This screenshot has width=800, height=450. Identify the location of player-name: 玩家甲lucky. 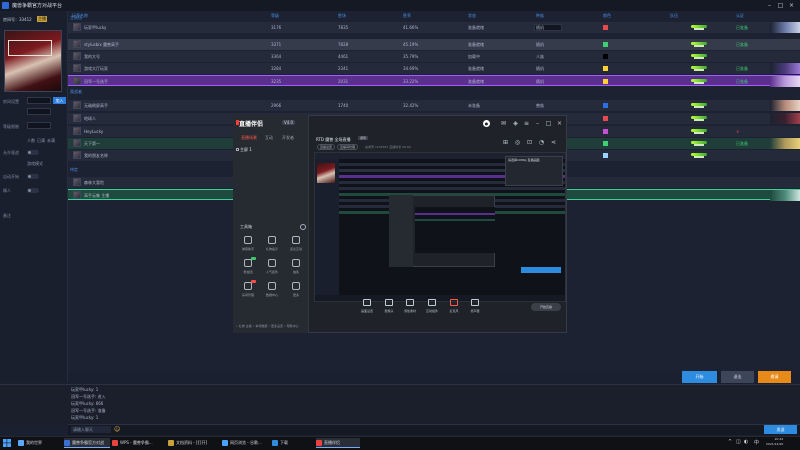
(95, 28).